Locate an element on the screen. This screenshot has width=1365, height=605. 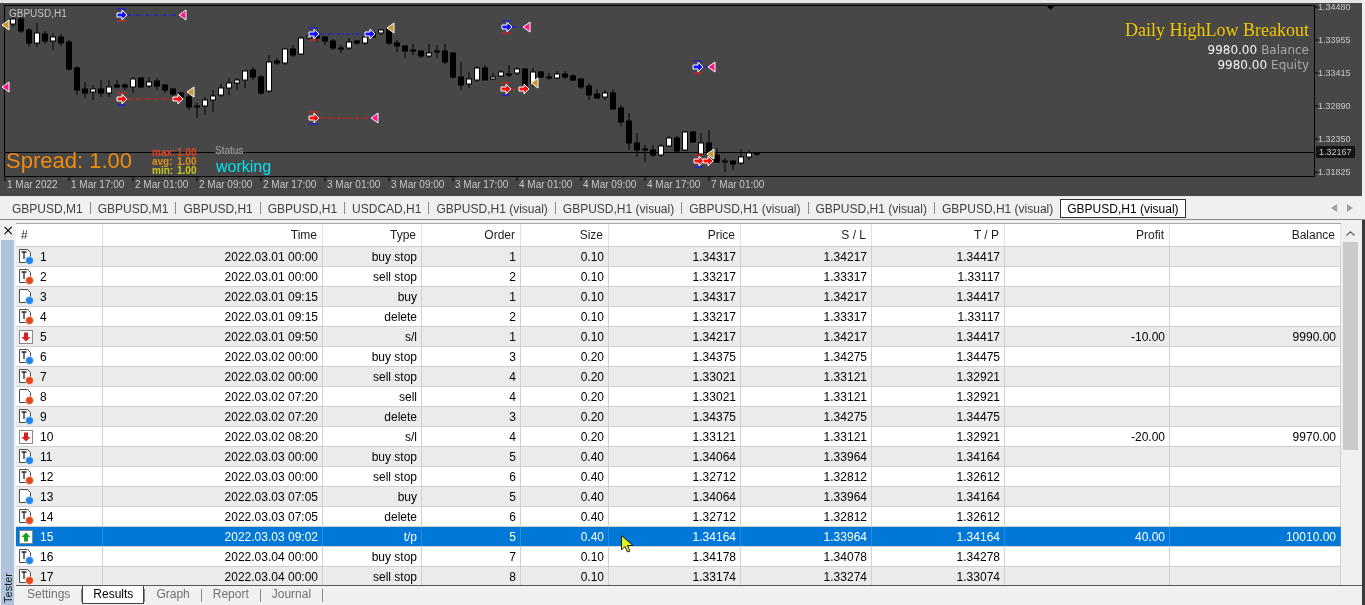
column-header: Type is located at coordinates (372, 235).